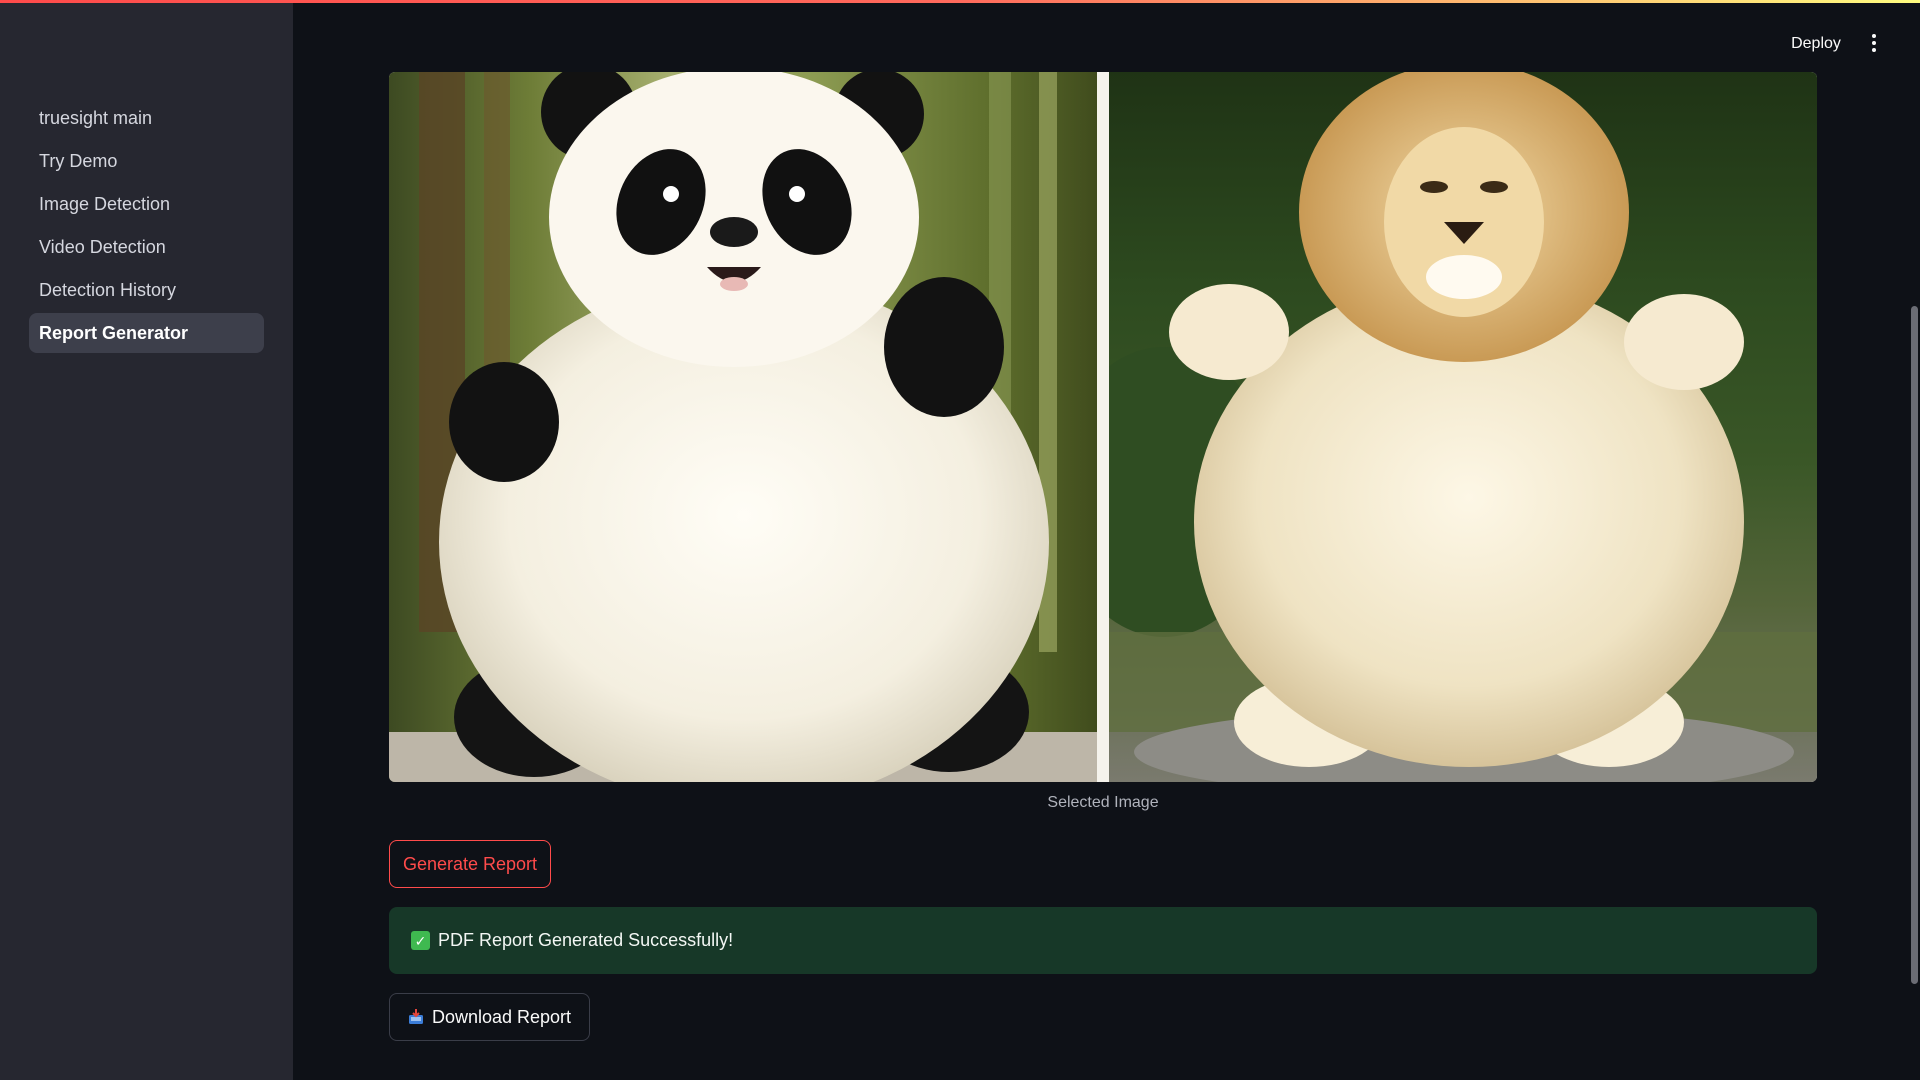 Image resolution: width=1920 pixels, height=1080 pixels. Describe the element at coordinates (1103, 940) in the screenshot. I see `success-alert: ✓ PDF Report Generated Successfully!` at that location.